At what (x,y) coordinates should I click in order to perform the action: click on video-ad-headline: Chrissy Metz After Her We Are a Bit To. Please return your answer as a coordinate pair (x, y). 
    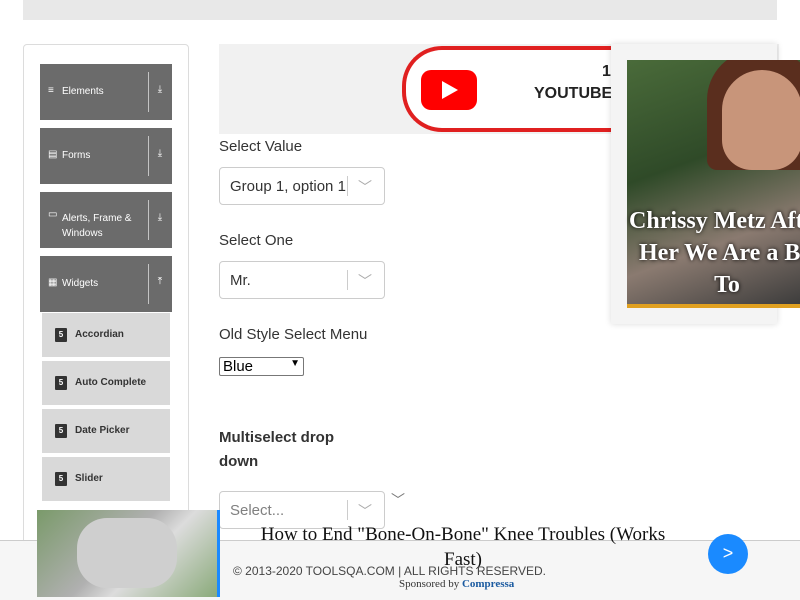
    Looking at the image, I should click on (714, 253).